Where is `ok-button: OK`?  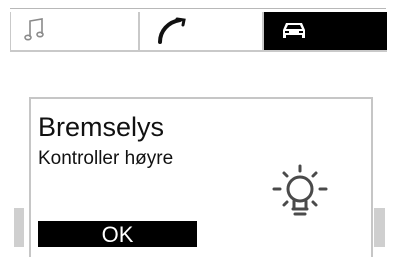
ok-button: OK is located at coordinates (117, 234).